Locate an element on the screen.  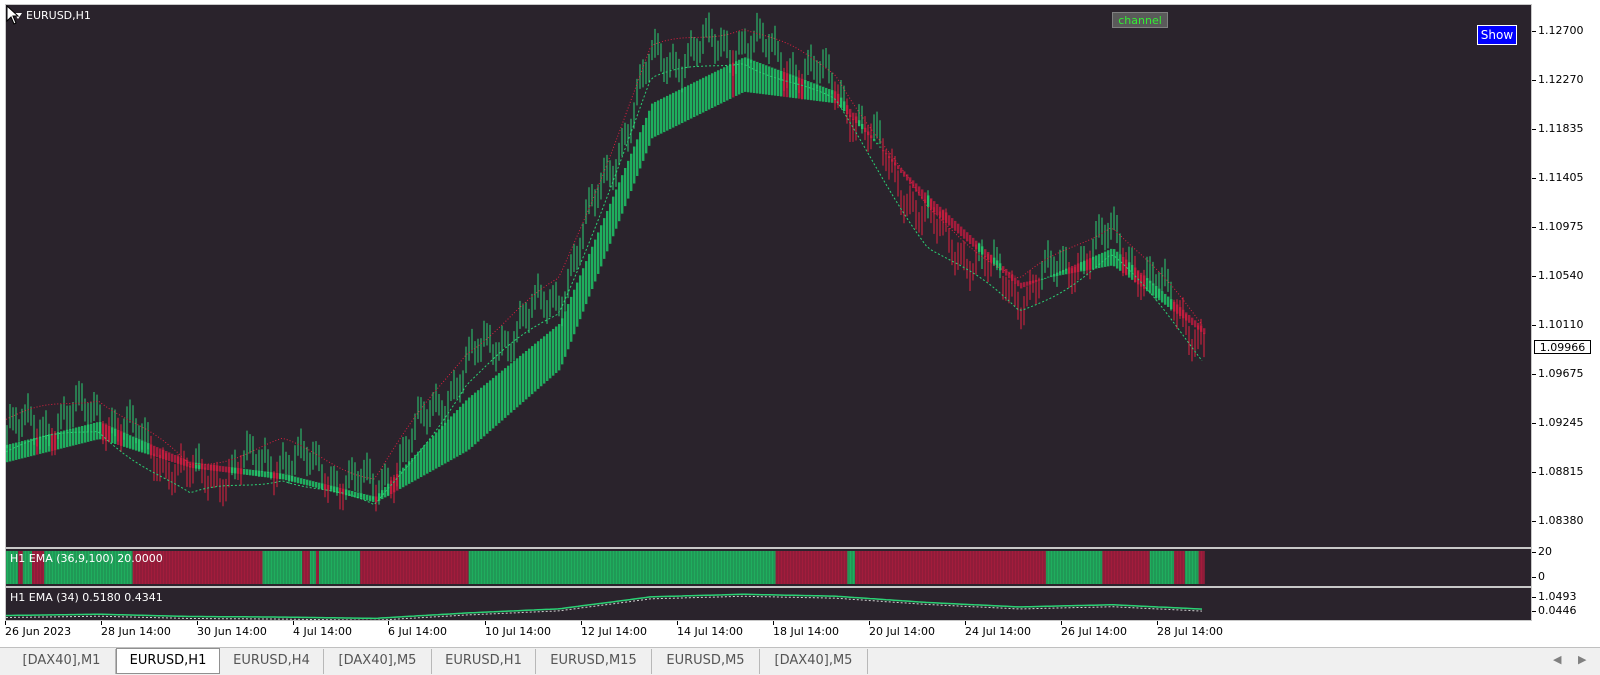
tab-eurusd-m15: EURUSD,M15 is located at coordinates (594, 661).